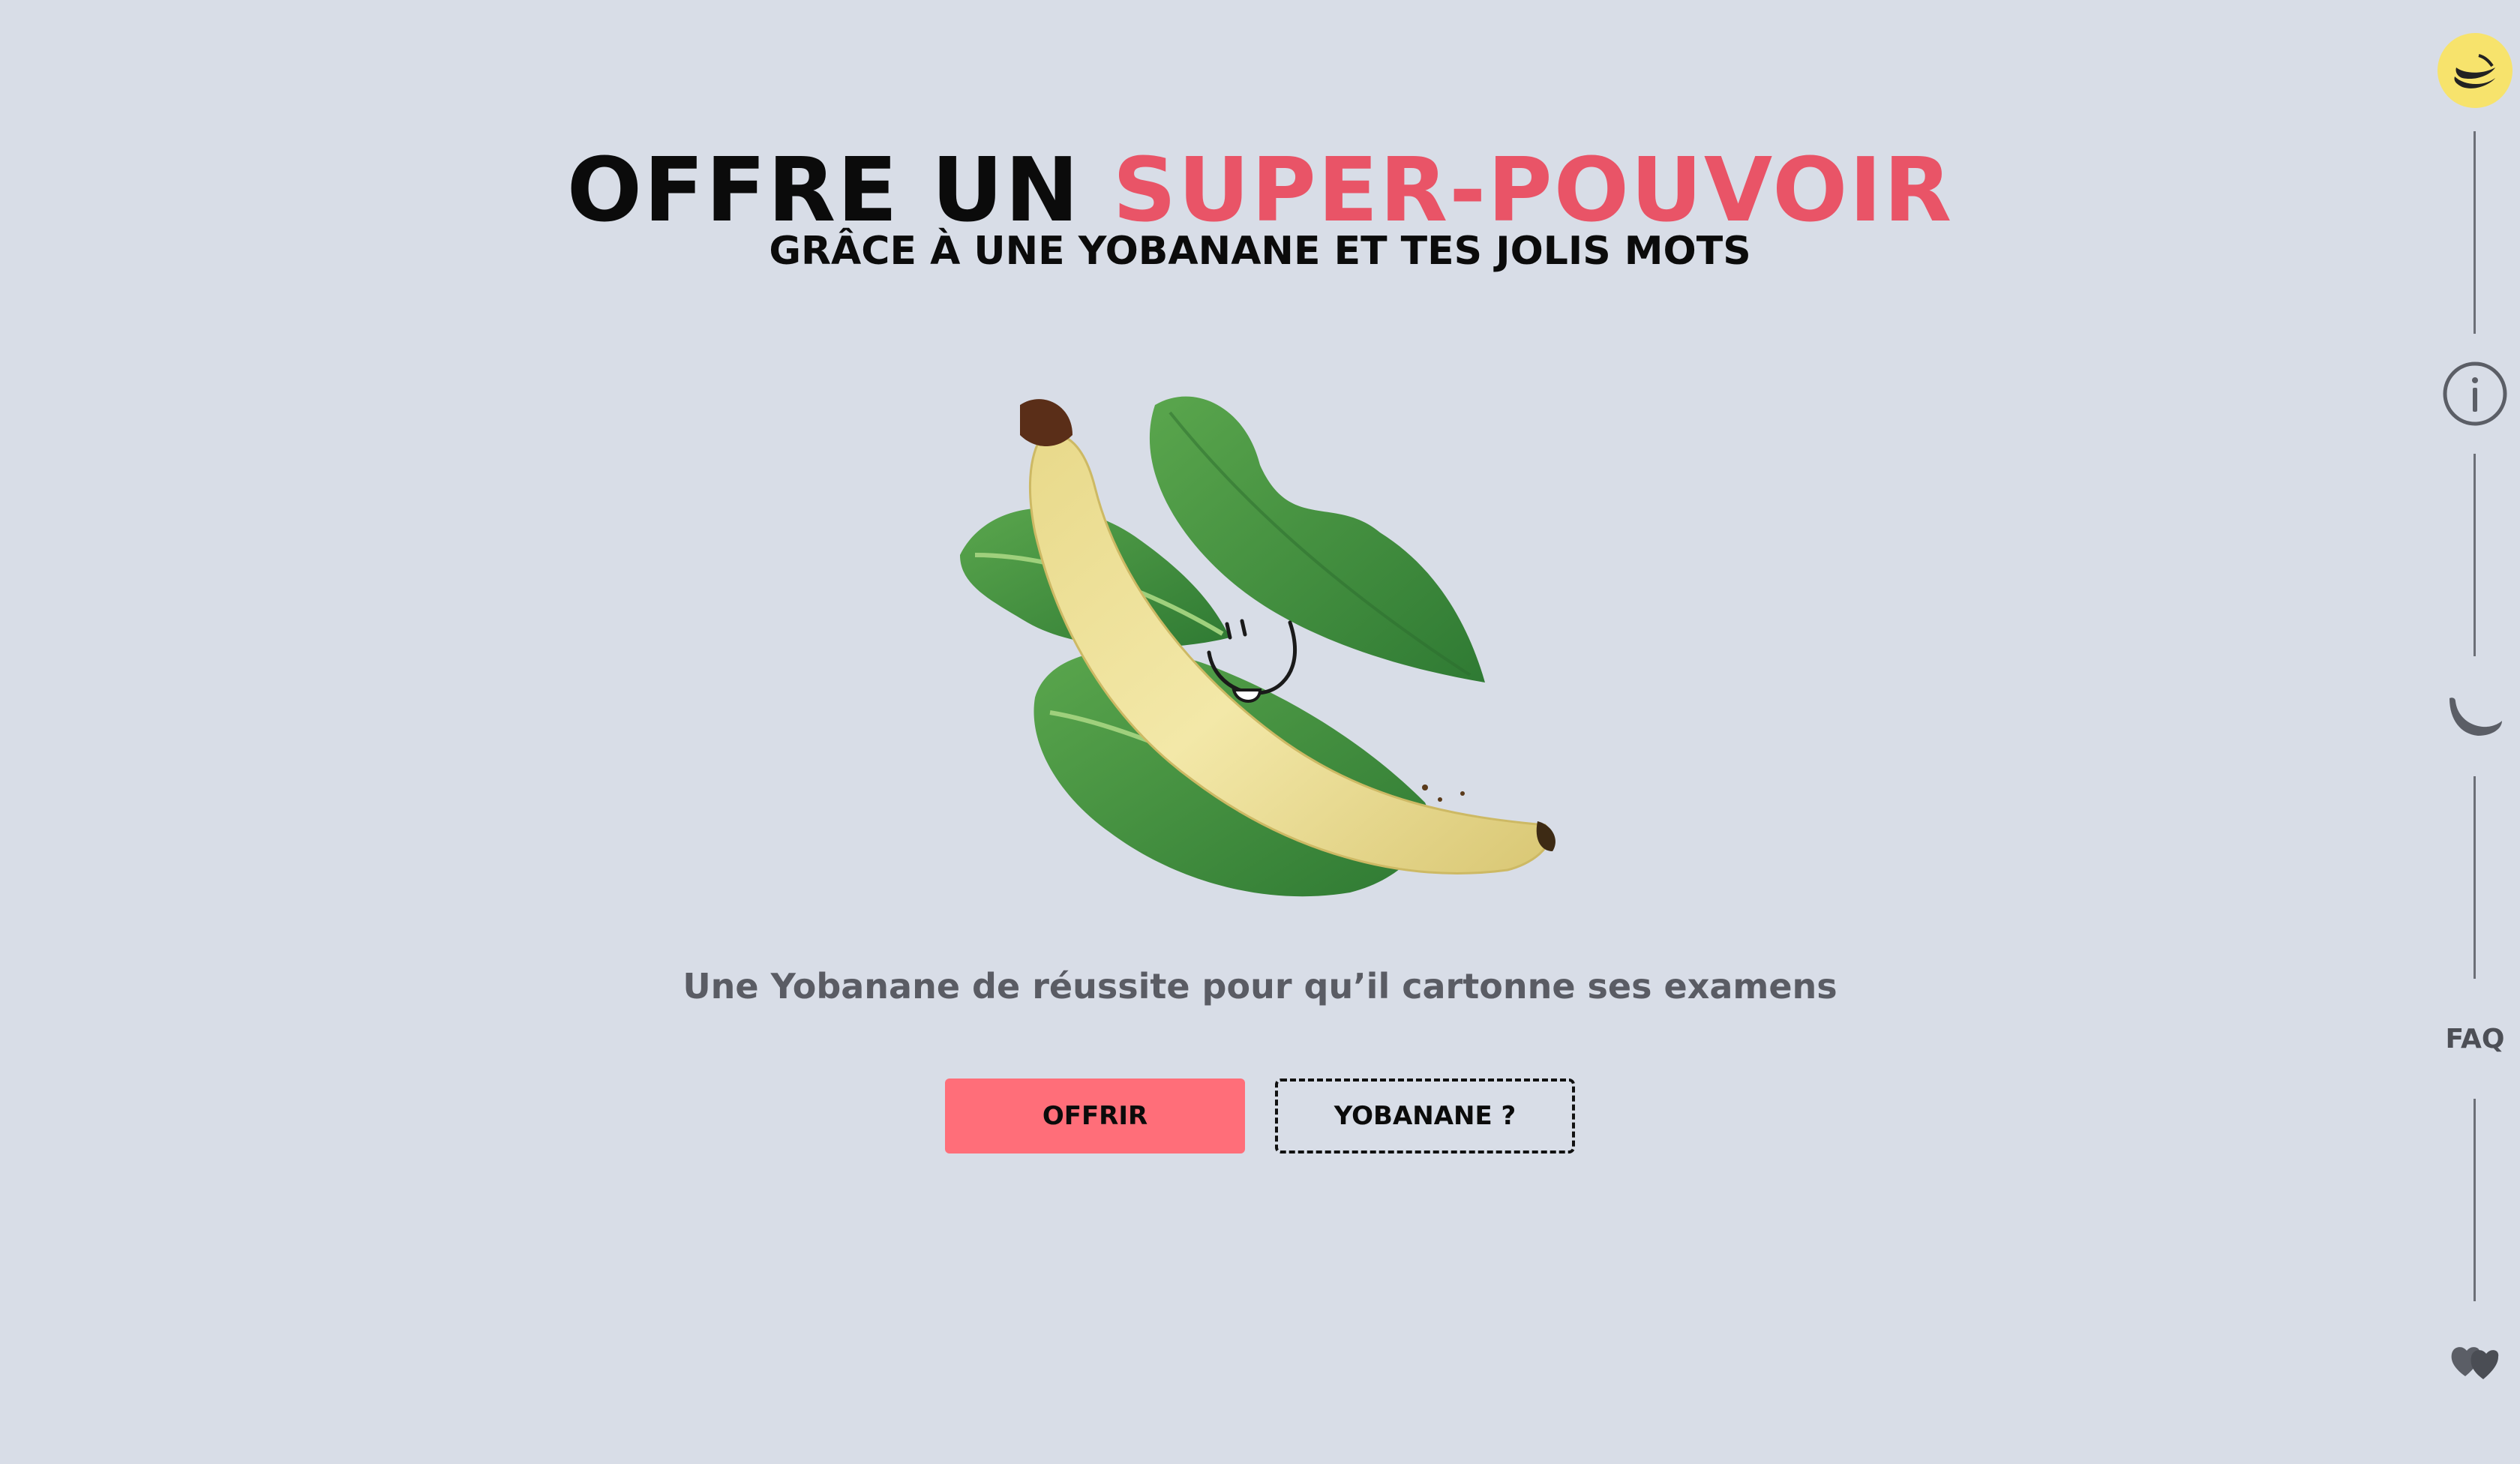 The height and width of the screenshot is (1464, 2520). I want to click on banana-illustration, so click(1267, 652).